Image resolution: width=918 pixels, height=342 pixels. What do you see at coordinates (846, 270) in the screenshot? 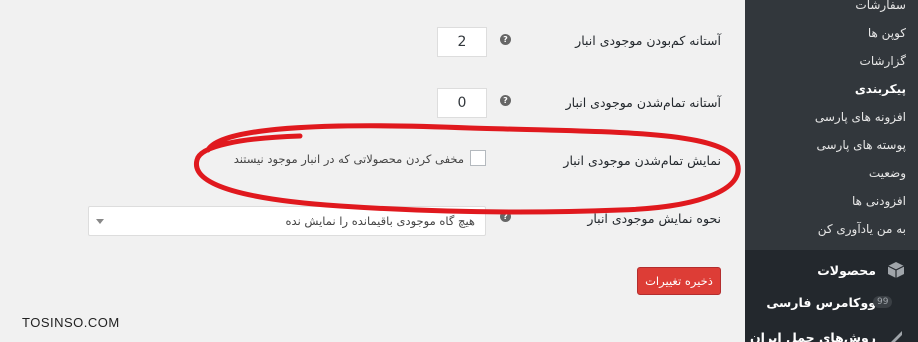
I see `sidebar-item-label: محصولات` at bounding box center [846, 270].